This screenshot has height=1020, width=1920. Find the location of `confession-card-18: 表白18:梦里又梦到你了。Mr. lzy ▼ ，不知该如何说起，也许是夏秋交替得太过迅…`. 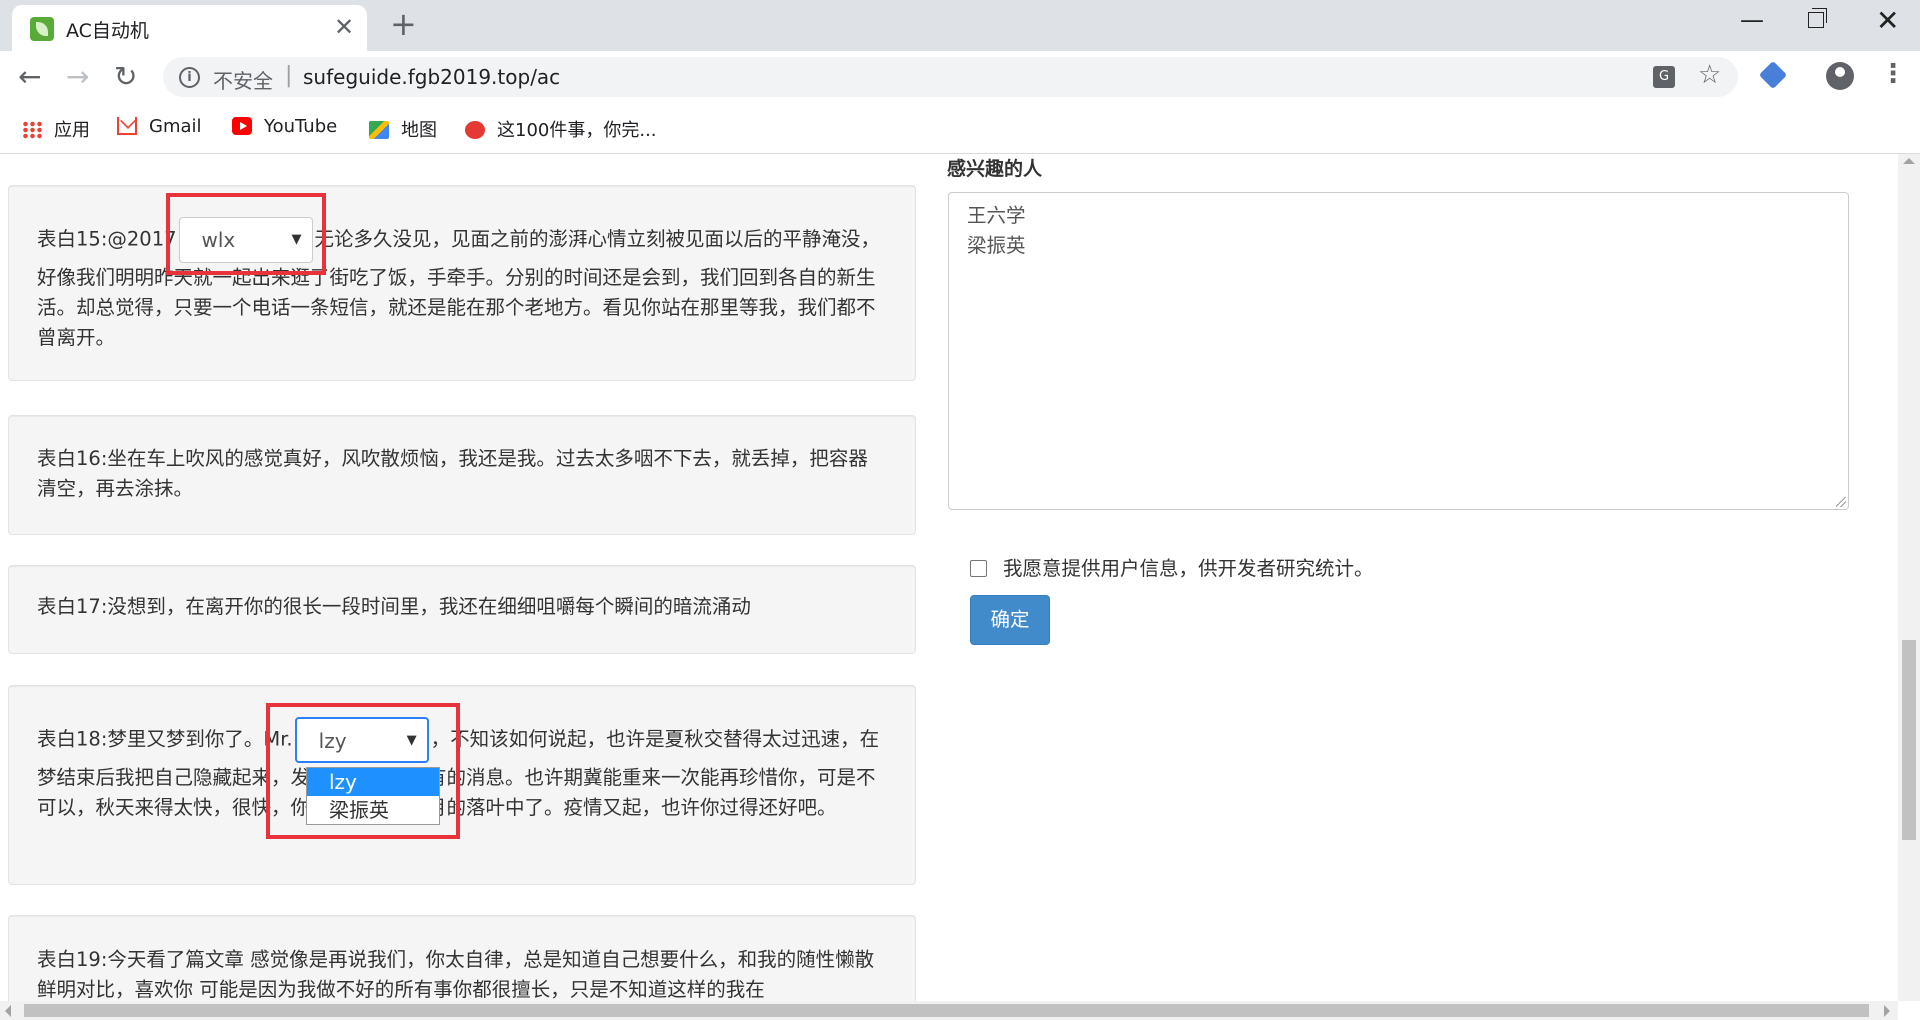

confession-card-18: 表白18:梦里又梦到你了。Mr. lzy ▼ ，不知该如何说起，也许是夏秋交替得太过迅… is located at coordinates (462, 785).